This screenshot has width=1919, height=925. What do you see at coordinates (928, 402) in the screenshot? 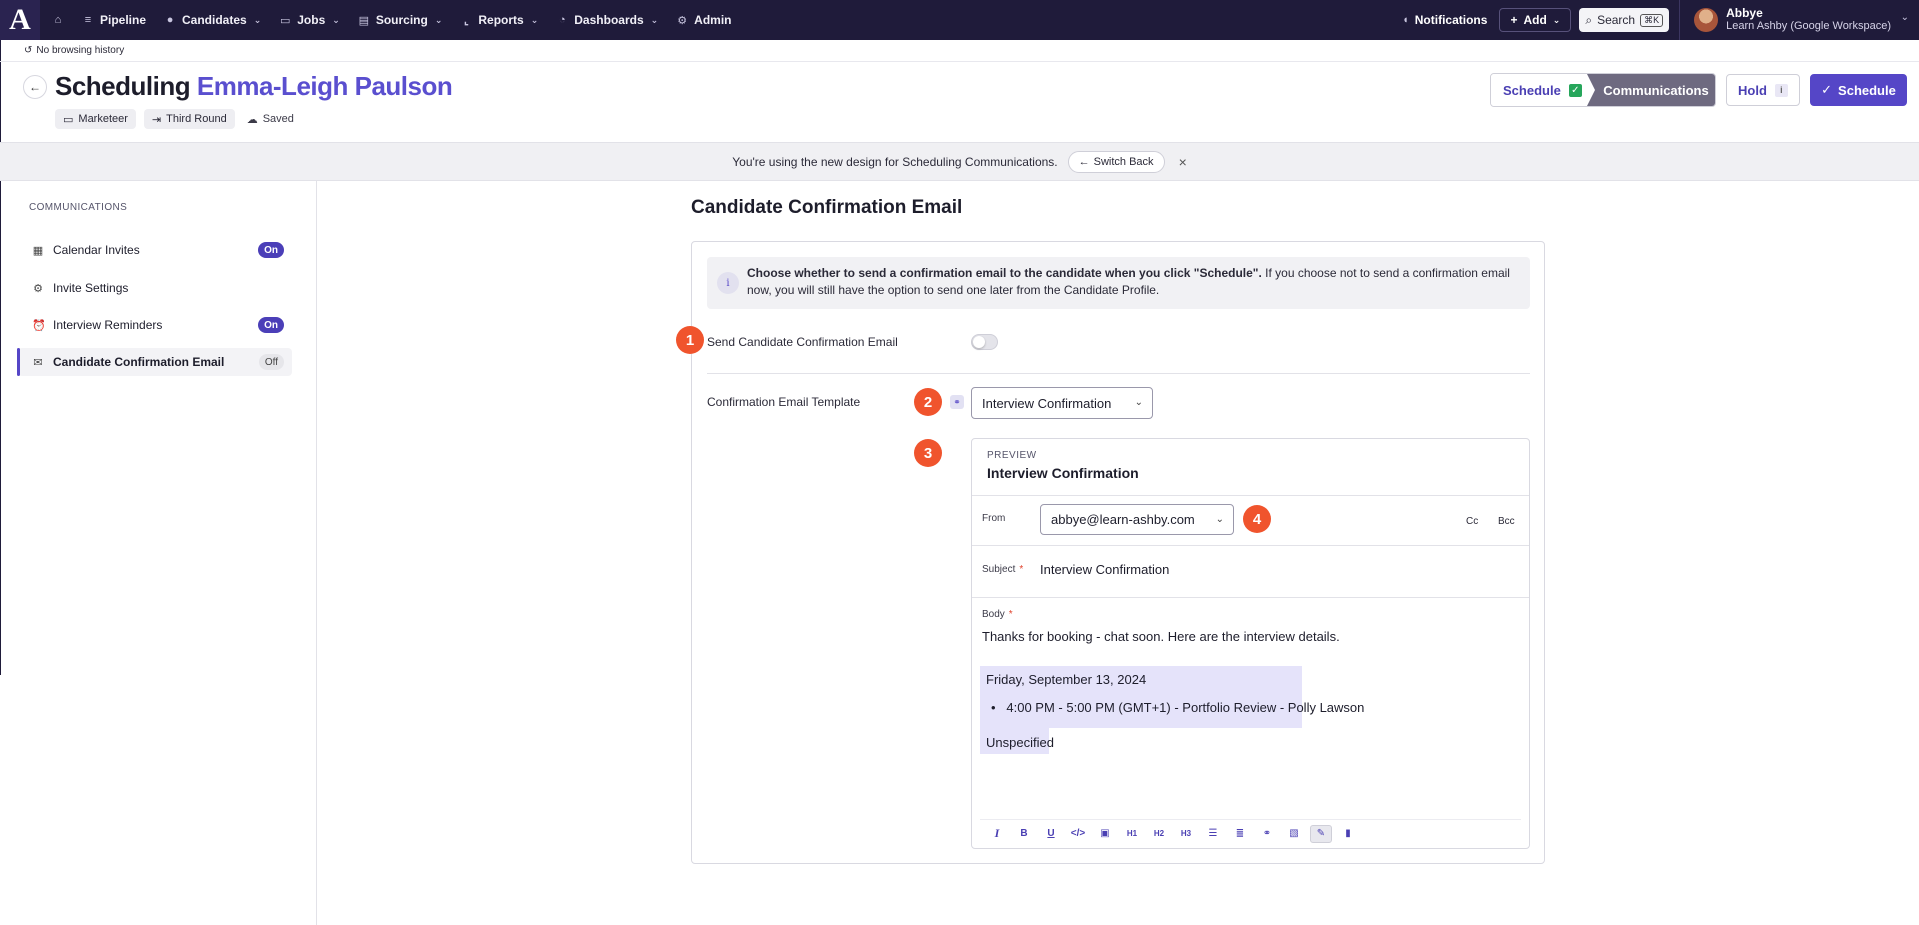
I see `step-marker-2: 2` at bounding box center [928, 402].